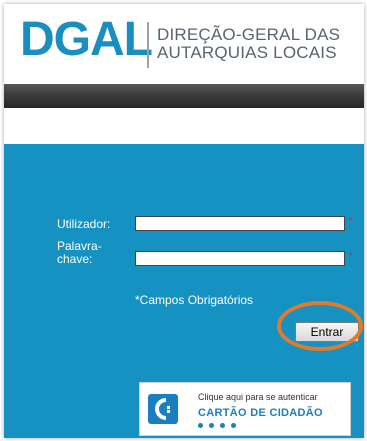 Image resolution: width=367 pixels, height=441 pixels. Describe the element at coordinates (194, 300) in the screenshot. I see `required-fields-note: *Campos Obrigatórios` at that location.